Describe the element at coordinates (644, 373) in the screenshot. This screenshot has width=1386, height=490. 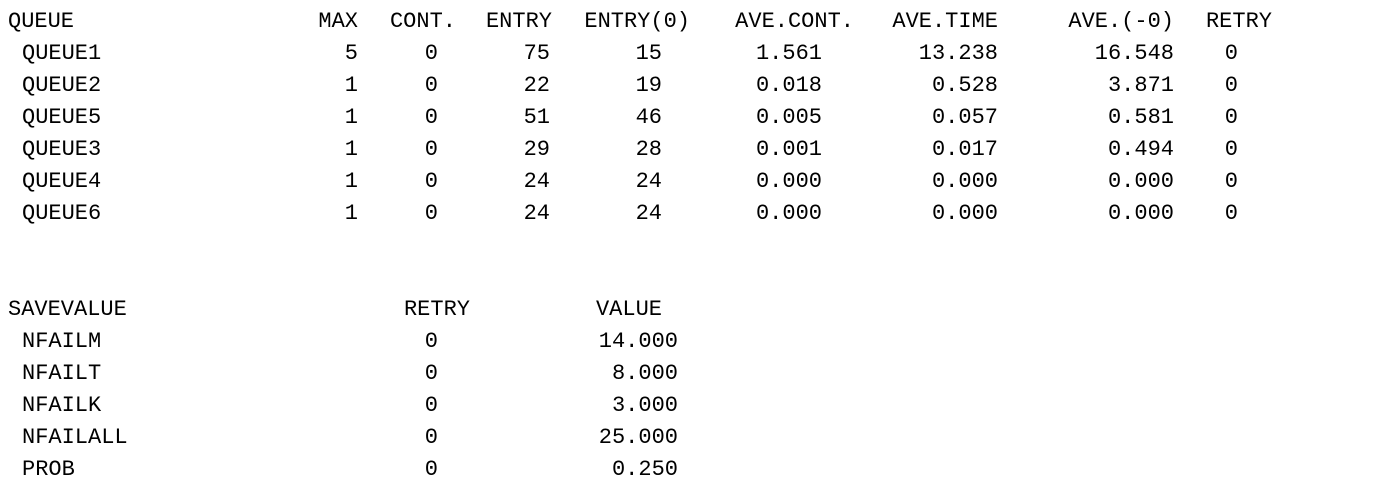
I see `savevalue-value-cell: 8.000` at that location.